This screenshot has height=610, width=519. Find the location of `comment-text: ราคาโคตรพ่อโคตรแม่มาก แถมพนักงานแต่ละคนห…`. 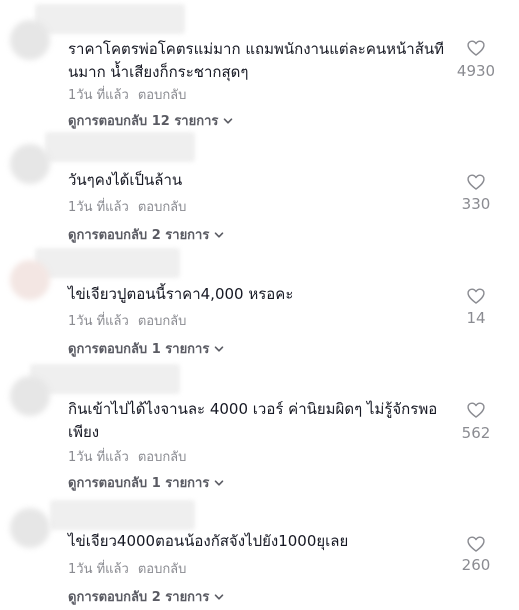

comment-text: ราคาโคตรพ่อโคตรแม่มาก แถมพนักงานแต่ละคนห… is located at coordinates (256, 60).